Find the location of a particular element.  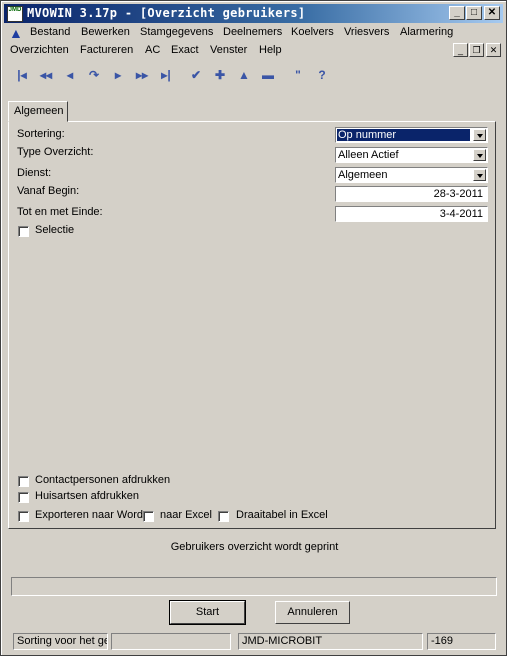

statusbar-code: -169 is located at coordinates (461, 641).